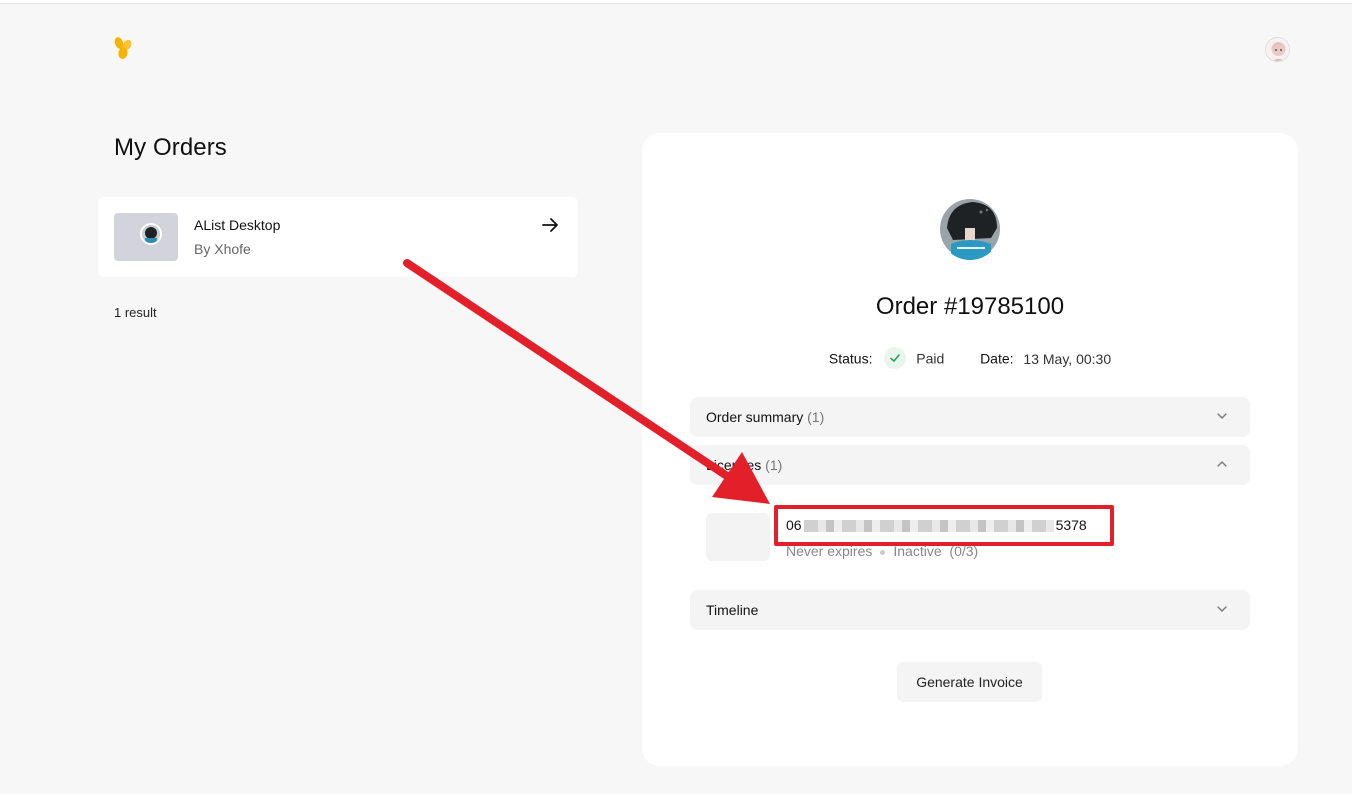 The image size is (1352, 794). What do you see at coordinates (850, 358) in the screenshot?
I see `status-label: Status:` at bounding box center [850, 358].